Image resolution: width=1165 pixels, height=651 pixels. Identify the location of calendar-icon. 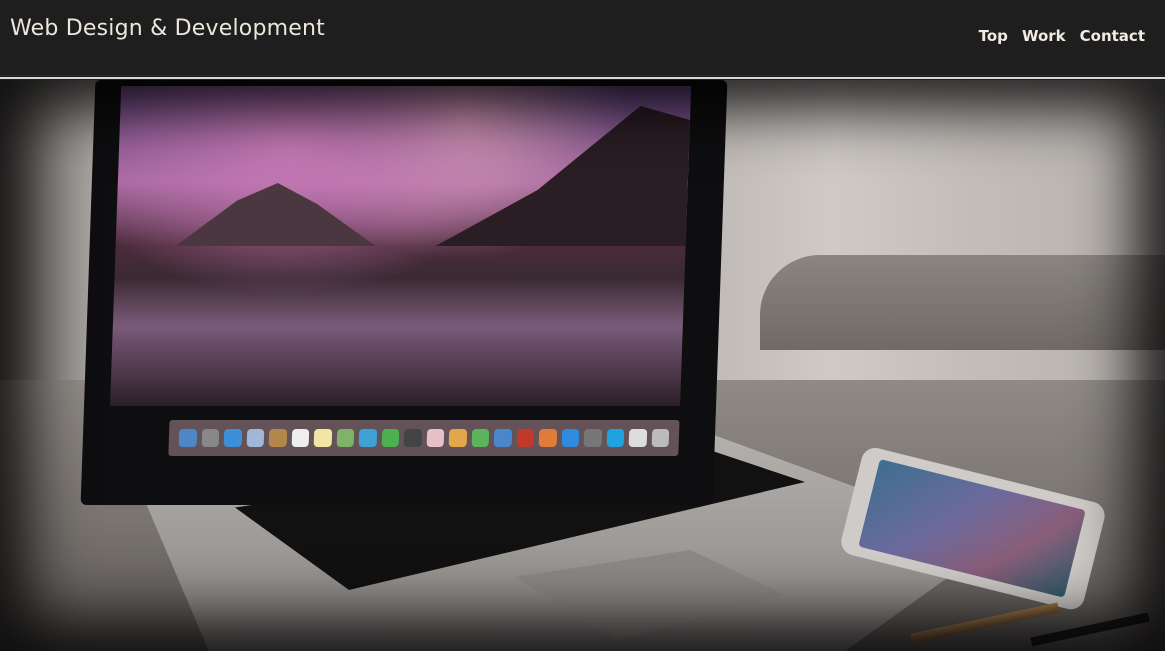
(300, 438).